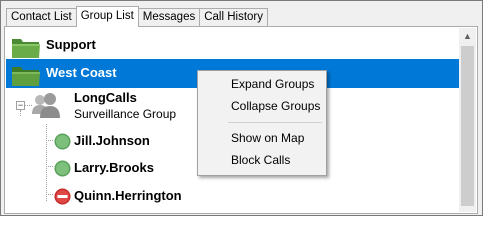 The width and height of the screenshot is (483, 240). I want to click on menu-item-collapse-groups: Collapse Groups, so click(262, 106).